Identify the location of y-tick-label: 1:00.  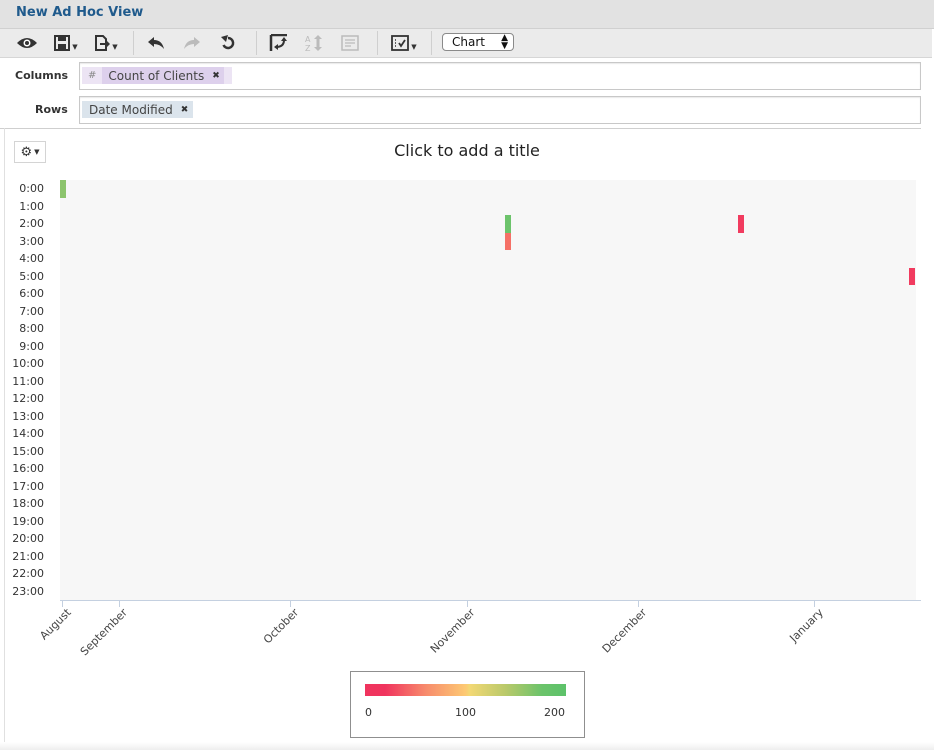
(31, 206).